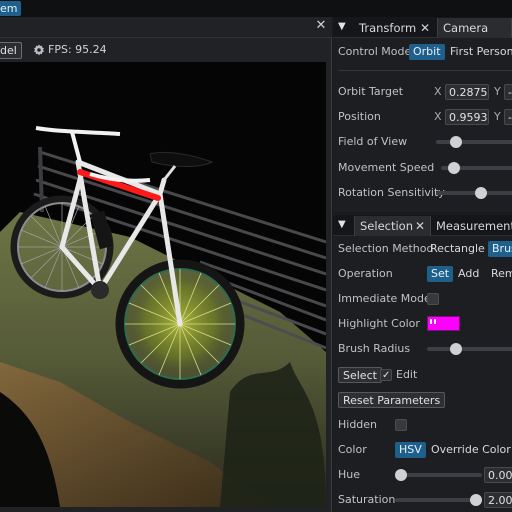 Image resolution: width=512 pixels, height=512 pixels. Describe the element at coordinates (367, 499) in the screenshot. I see `saturation-label: Saturation` at that location.